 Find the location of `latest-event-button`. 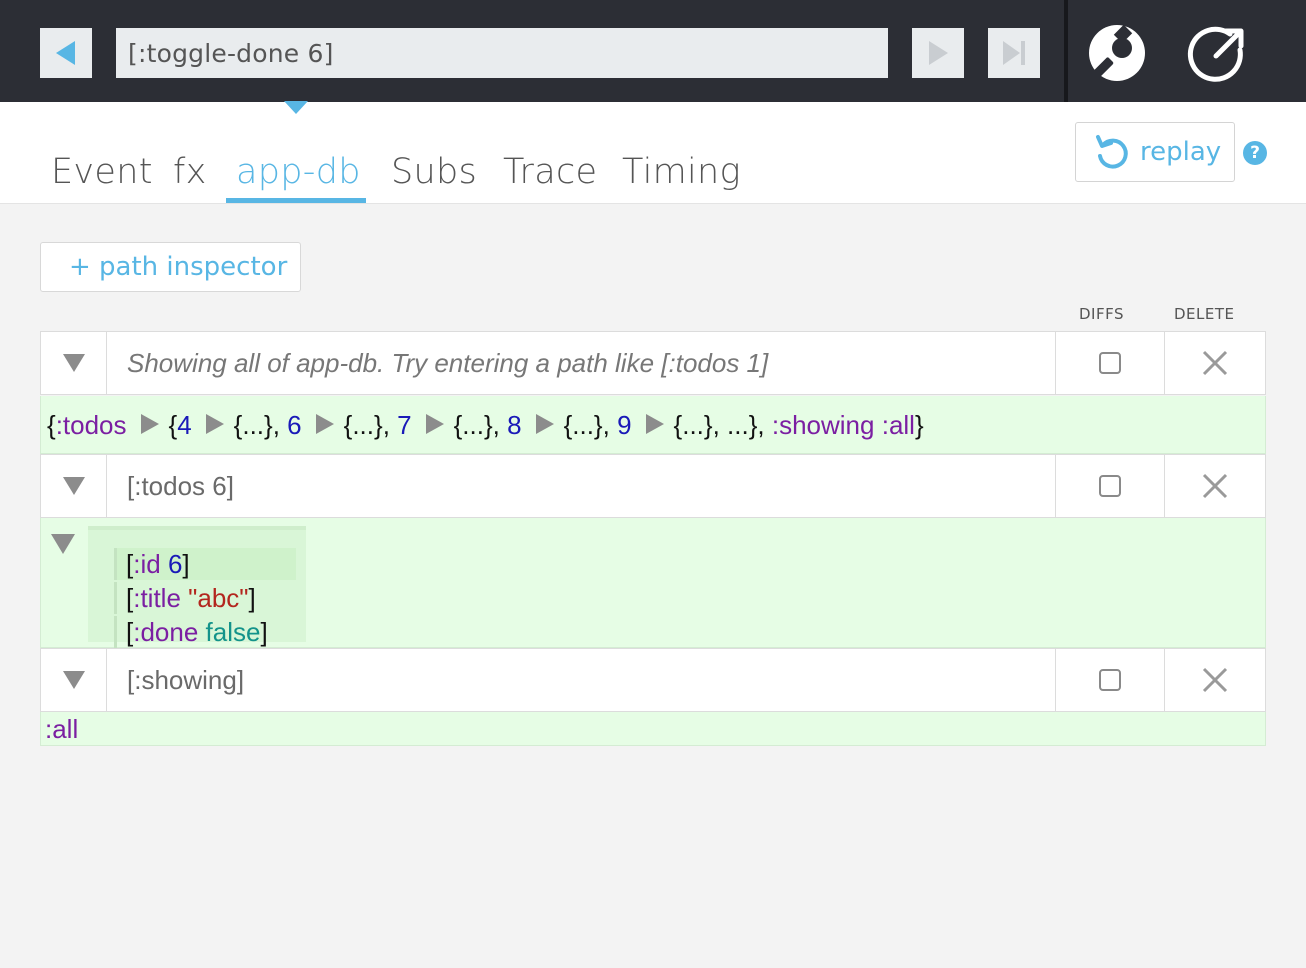

latest-event-button is located at coordinates (1014, 53).